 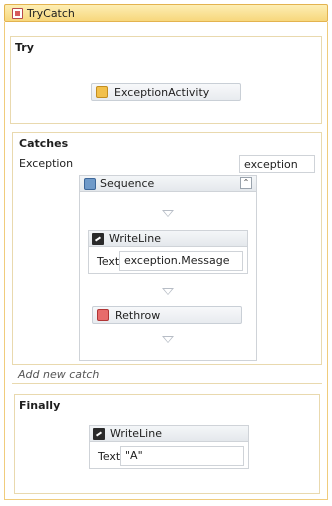 I want to click on rethrow-activity: Rethrow, so click(x=167, y=315).